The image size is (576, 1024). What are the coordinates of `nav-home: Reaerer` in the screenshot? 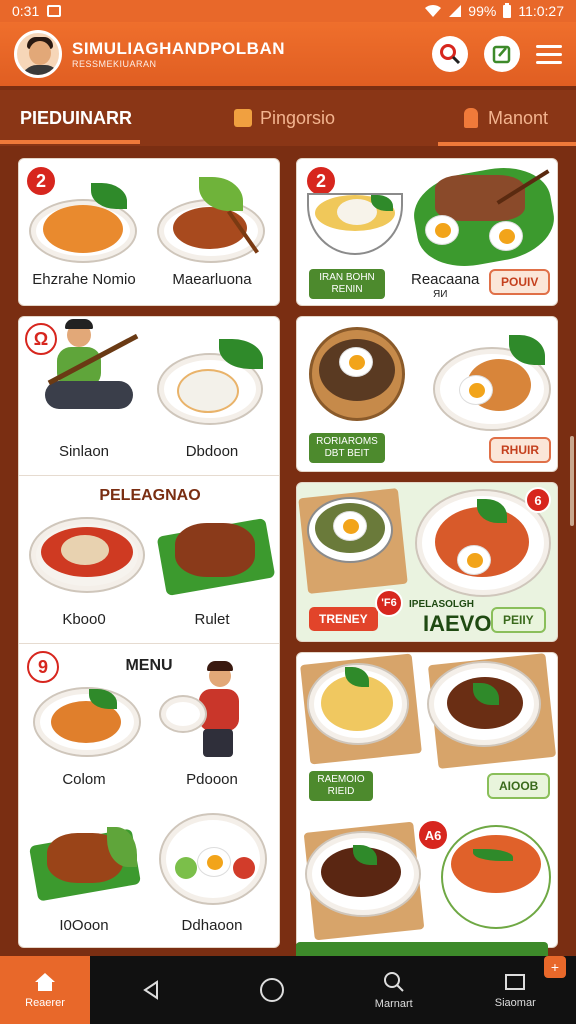 It's located at (45, 990).